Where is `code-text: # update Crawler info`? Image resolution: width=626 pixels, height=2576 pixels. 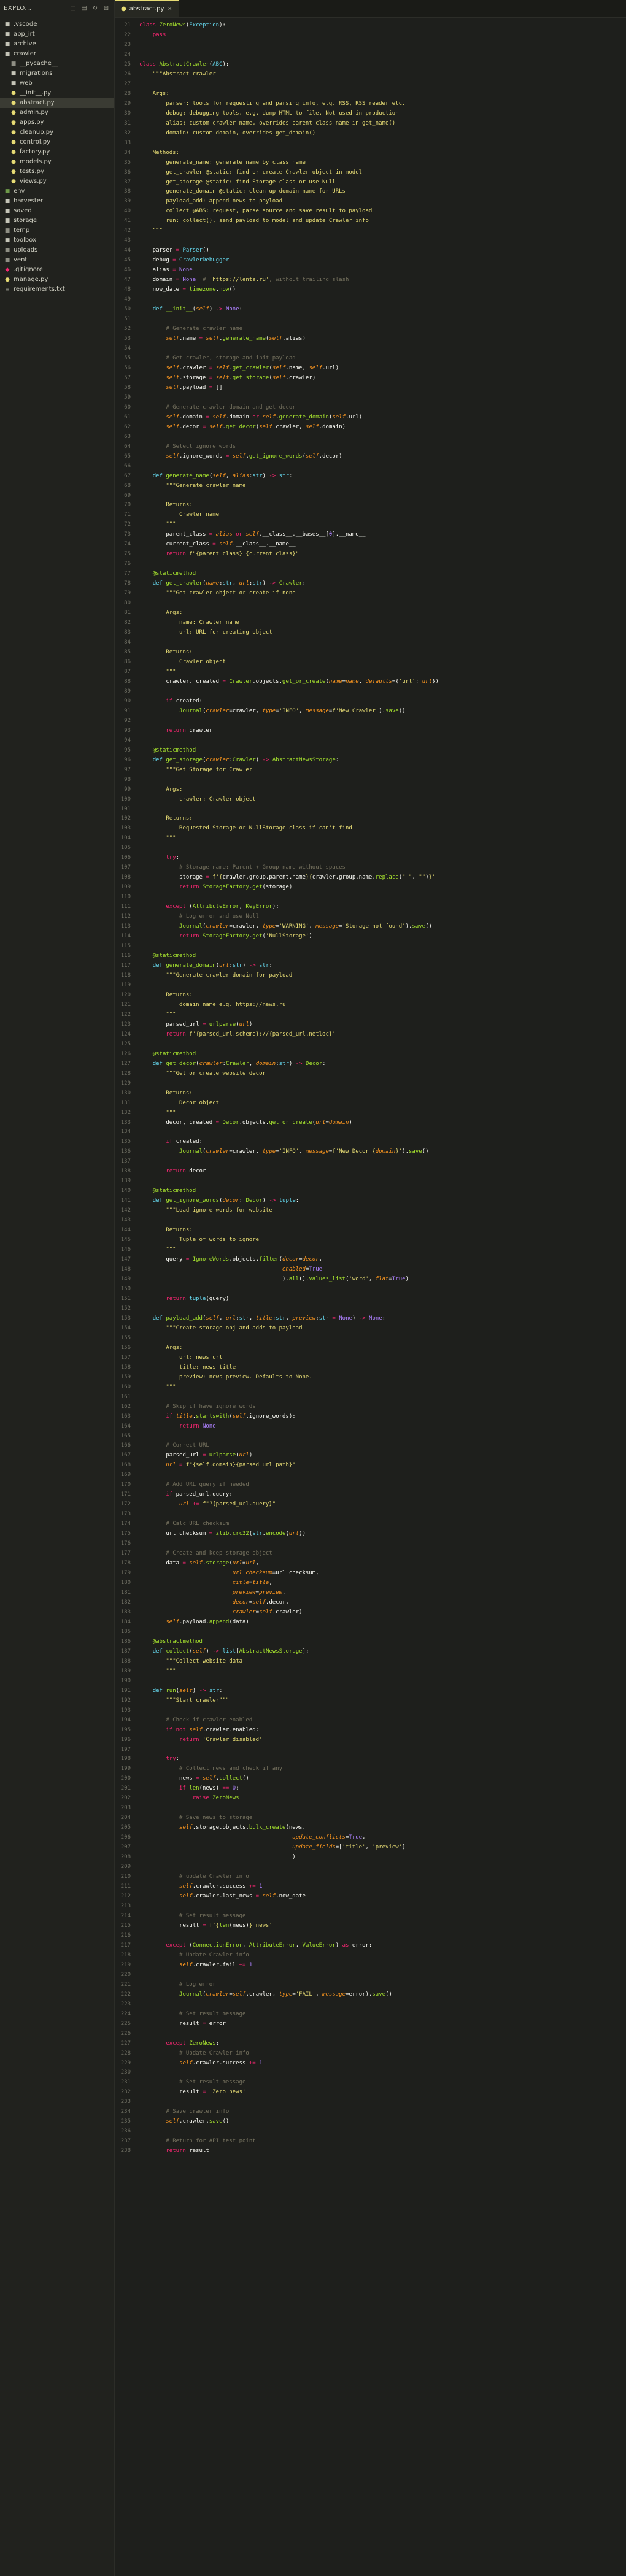 code-text: # update Crawler info is located at coordinates (214, 1877).